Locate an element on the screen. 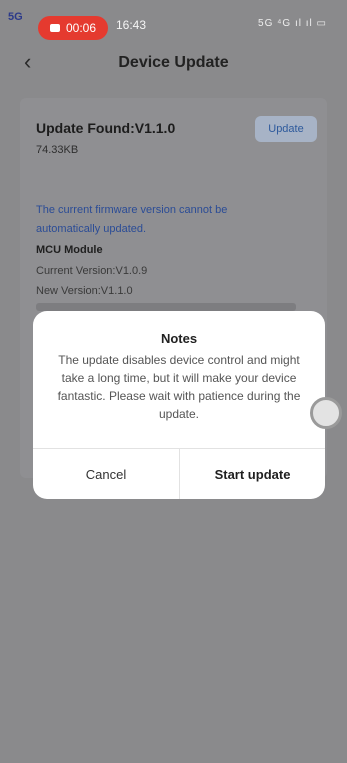  new-version: New Version:V1.1.0 is located at coordinates (84, 291).